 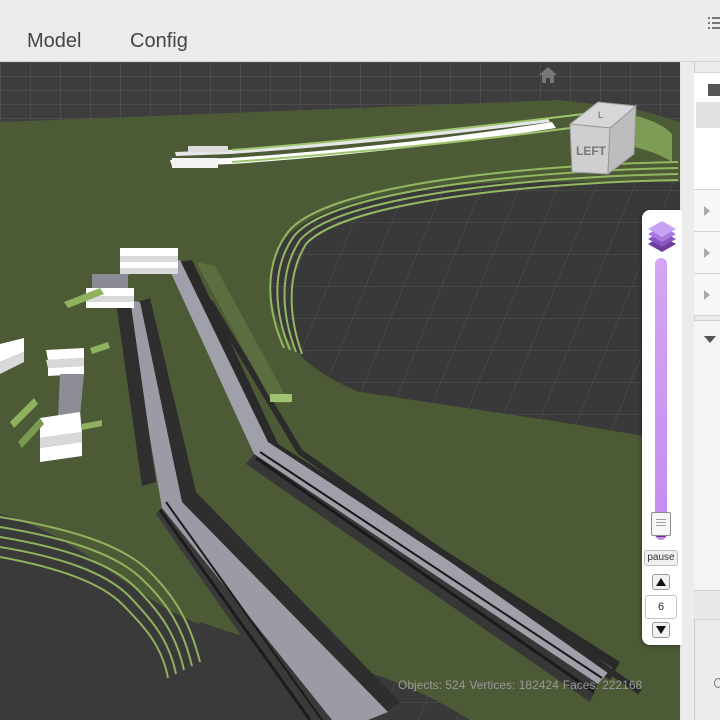 I want to click on menu-list-icon, so click(x=714, y=24).